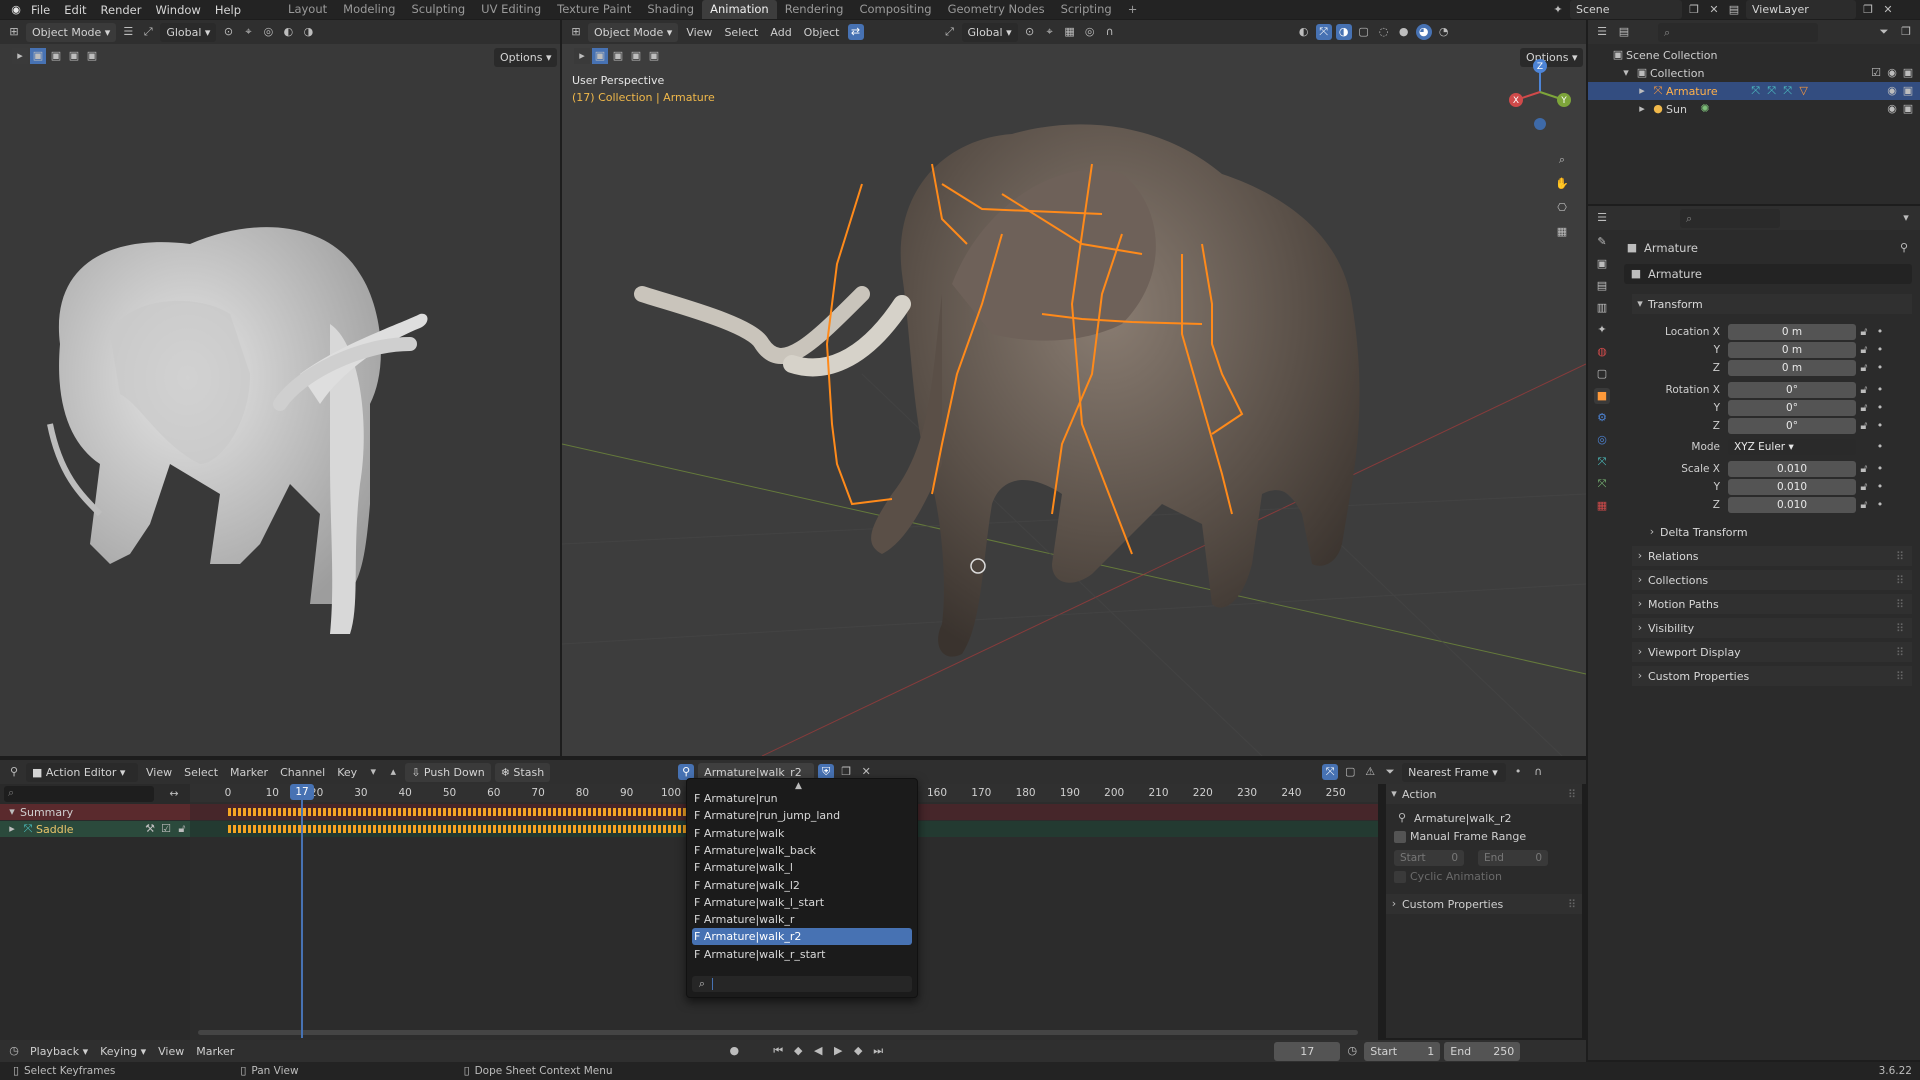 Image resolution: width=1920 pixels, height=1080 pixels. I want to click on properties-search-input: ⌕, so click(1730, 218).